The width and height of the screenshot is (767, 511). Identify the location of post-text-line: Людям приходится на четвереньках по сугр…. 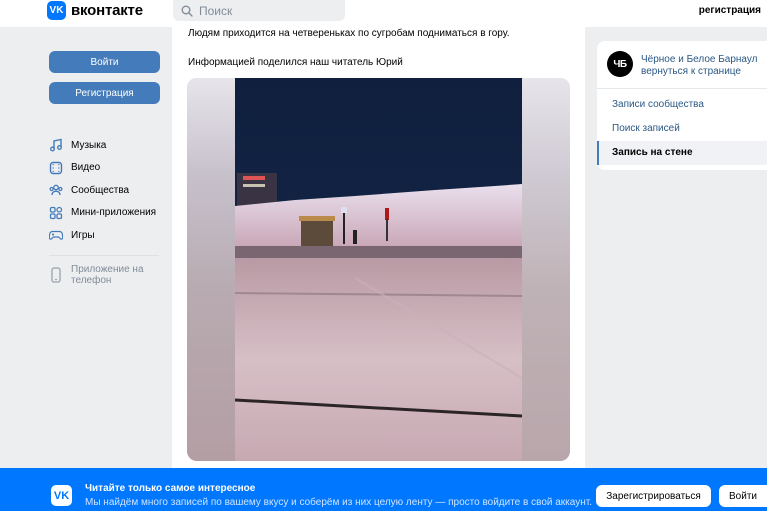
(349, 33).